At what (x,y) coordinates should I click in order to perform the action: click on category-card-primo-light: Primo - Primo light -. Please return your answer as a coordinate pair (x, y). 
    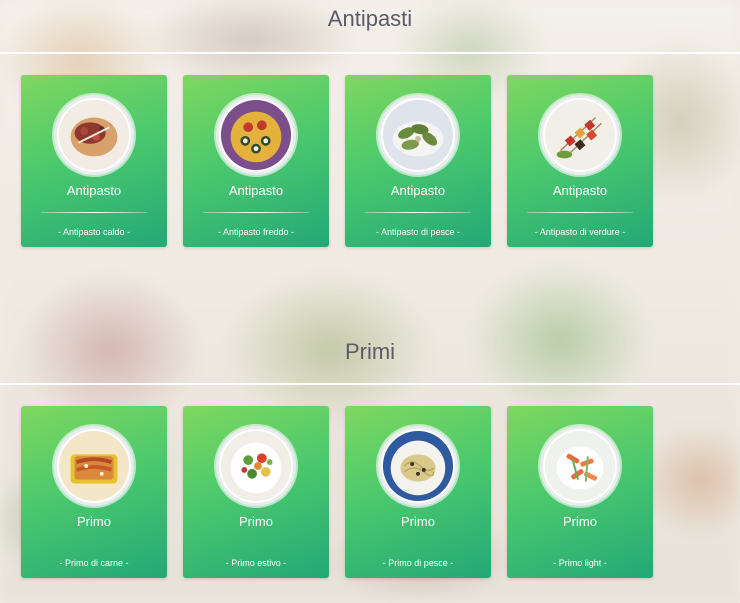
    Looking at the image, I should click on (580, 492).